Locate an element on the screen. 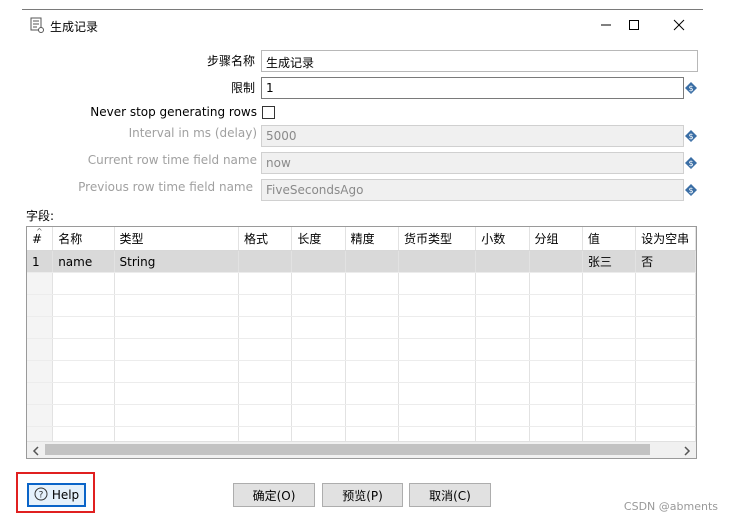  table-row: 1 name String 张三 否 is located at coordinates (361, 261).